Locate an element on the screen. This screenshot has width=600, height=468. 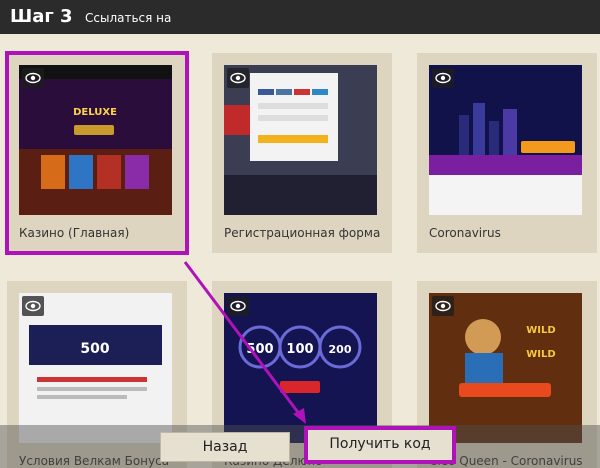
landing-card-registration: Регистрационная форма is located at coordinates (302, 153).